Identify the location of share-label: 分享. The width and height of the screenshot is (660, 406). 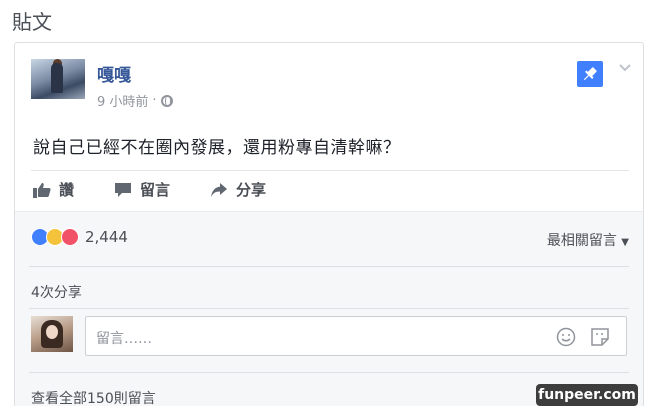
(251, 190).